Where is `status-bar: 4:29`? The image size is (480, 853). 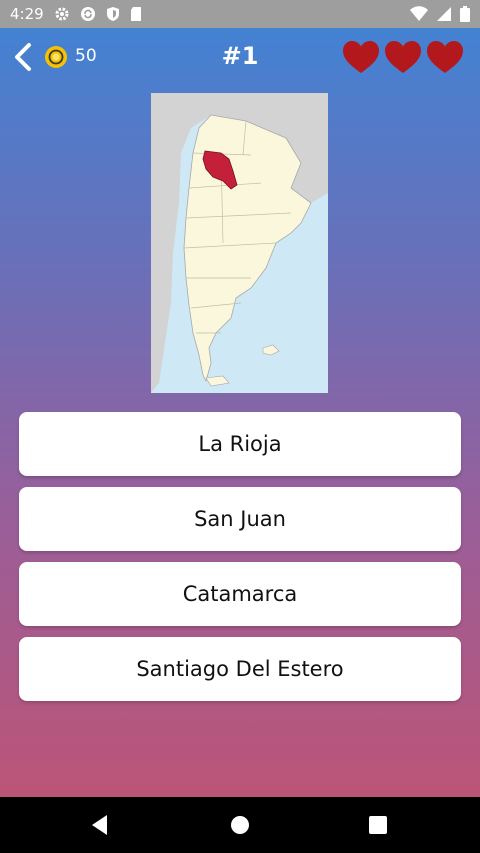 status-bar: 4:29 is located at coordinates (240, 14).